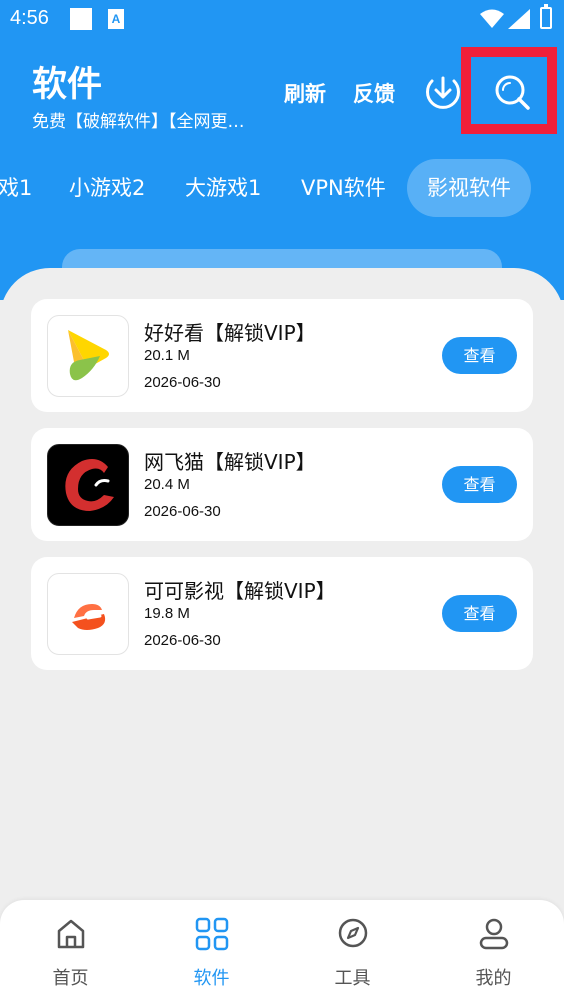 This screenshot has width=564, height=1004. What do you see at coordinates (211, 934) in the screenshot?
I see `grid-icon` at bounding box center [211, 934].